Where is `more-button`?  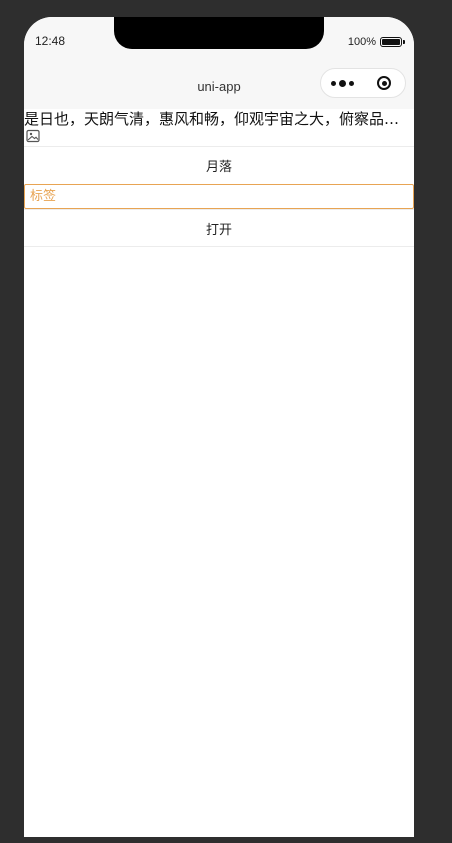
more-button is located at coordinates (342, 83).